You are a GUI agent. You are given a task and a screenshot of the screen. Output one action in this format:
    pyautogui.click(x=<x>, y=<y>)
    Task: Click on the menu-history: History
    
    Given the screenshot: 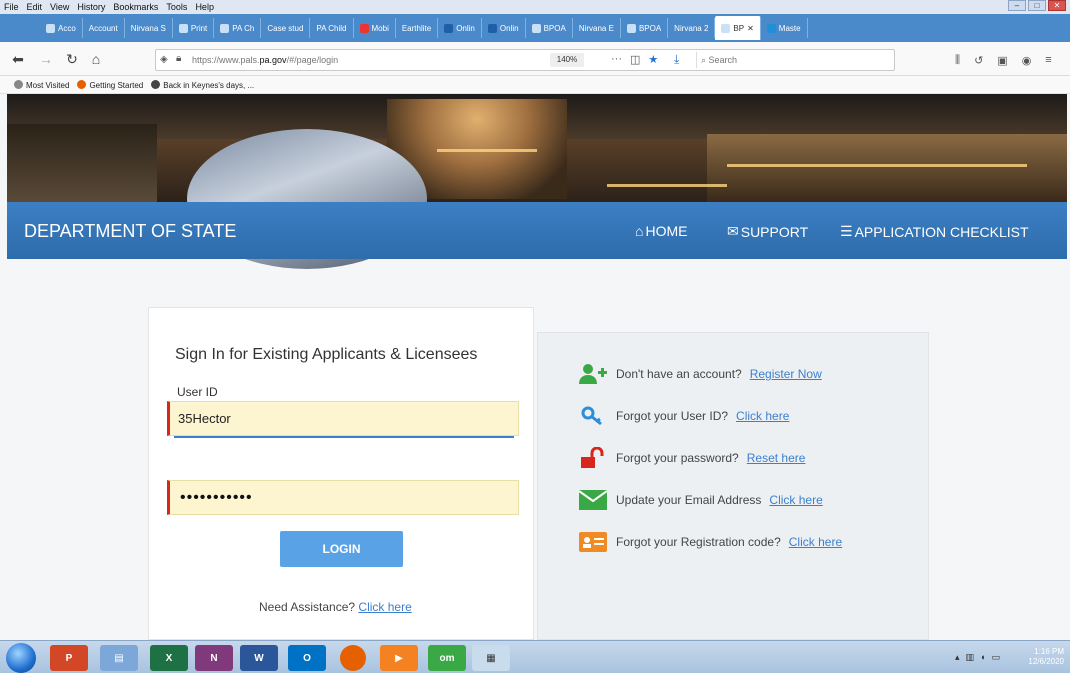 What is the action you would take?
    pyautogui.click(x=91, y=7)
    